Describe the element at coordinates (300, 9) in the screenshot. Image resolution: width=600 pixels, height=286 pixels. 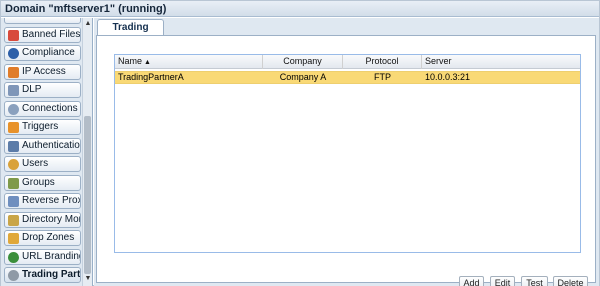
I see `window-title: Domain "mftserver1" (running)` at that location.